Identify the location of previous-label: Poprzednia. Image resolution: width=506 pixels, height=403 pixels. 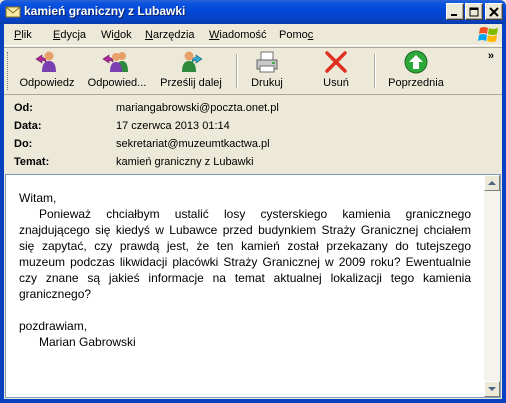
(416, 83).